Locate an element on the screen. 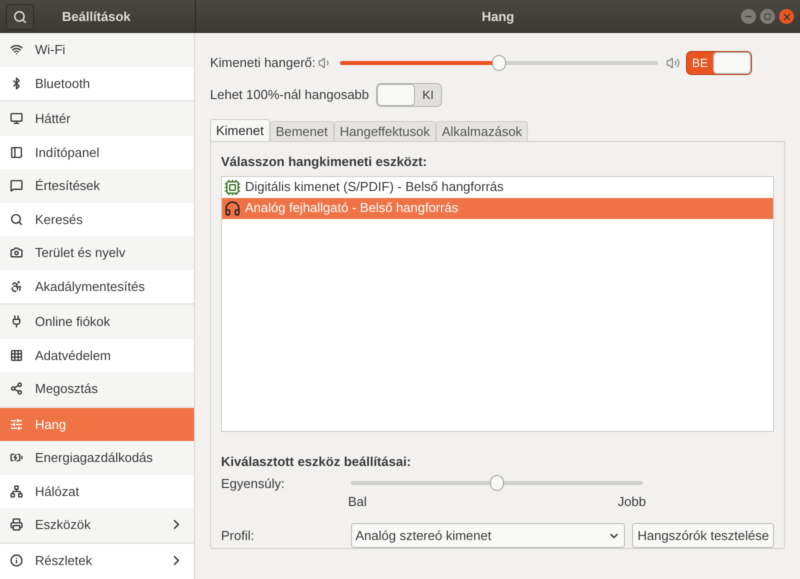 Image resolution: width=800 pixels, height=579 pixels. battery-icon is located at coordinates (16, 457).